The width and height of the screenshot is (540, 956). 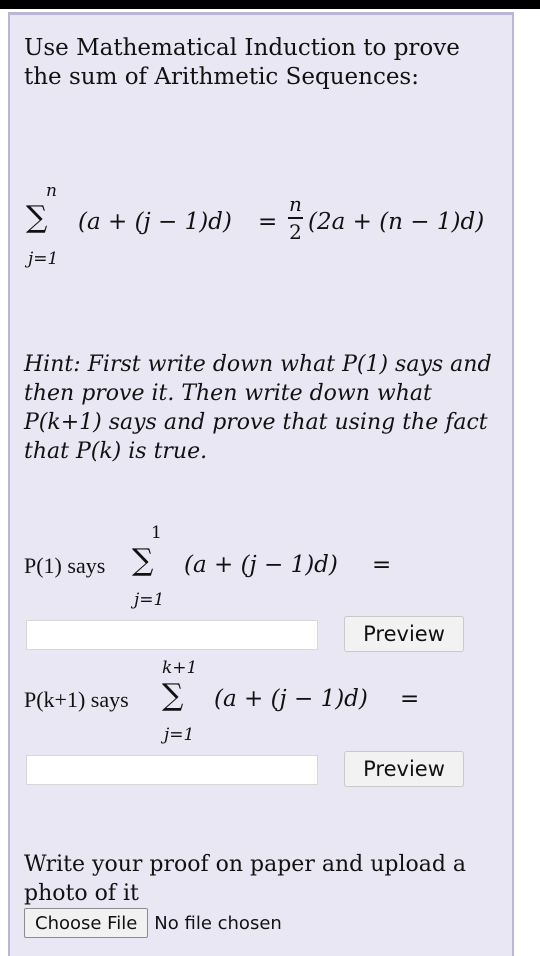 What do you see at coordinates (153, 923) in the screenshot?
I see `file-upload-control: Choose File No file chosen` at bounding box center [153, 923].